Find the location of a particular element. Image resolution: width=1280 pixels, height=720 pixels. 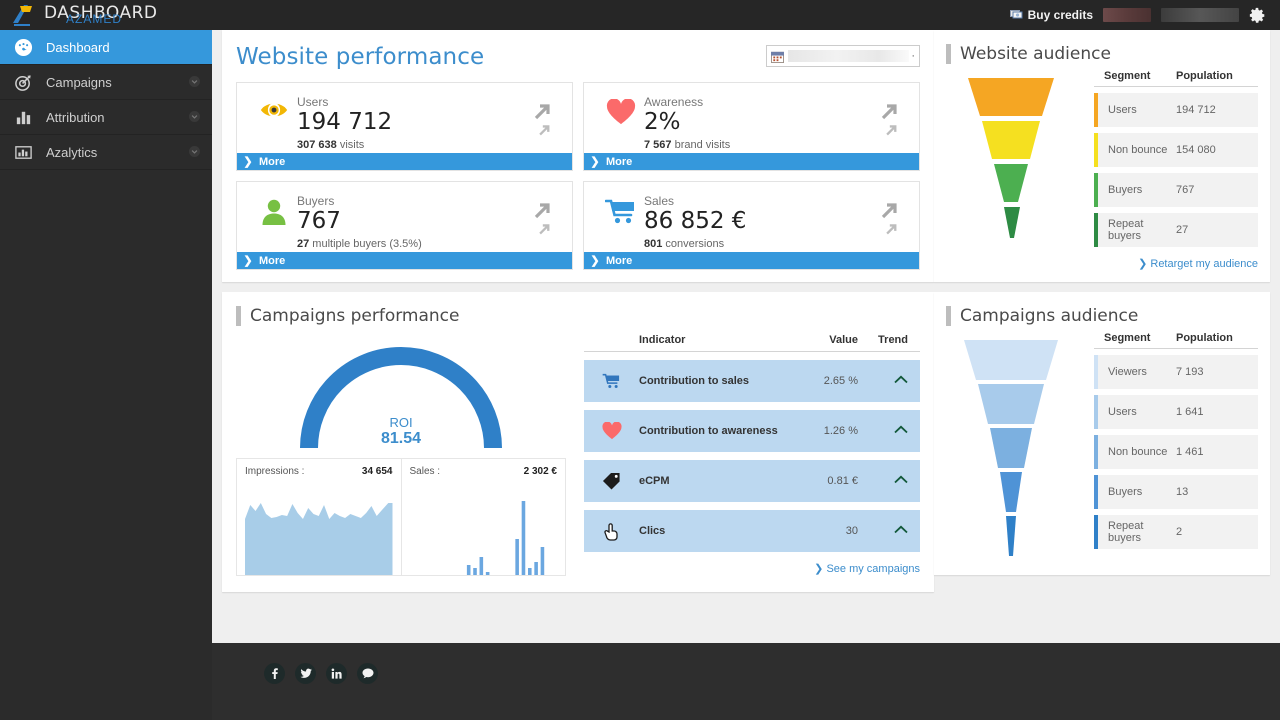

kpi-body: Awareness 2% 7 567 brand visits is located at coordinates (751, 118).